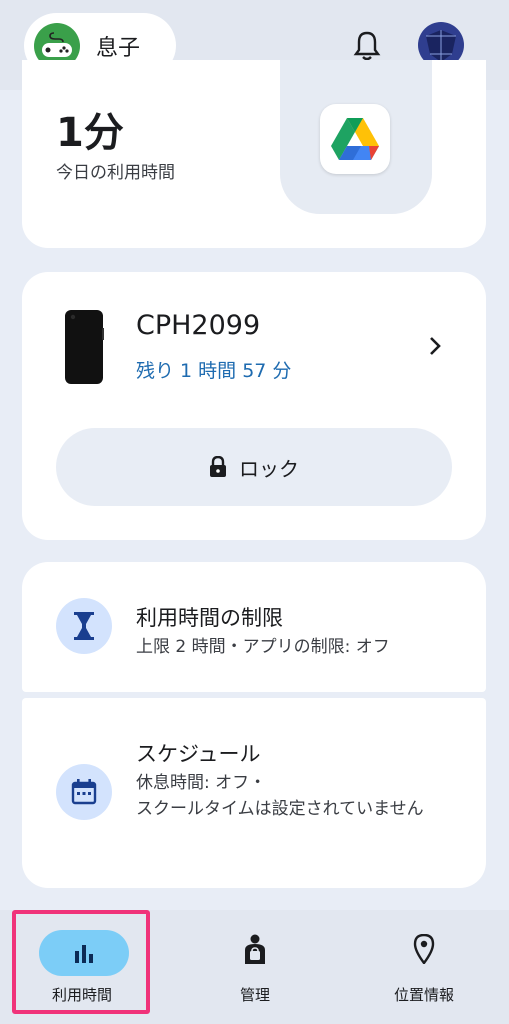  I want to click on hourglass-icon-wrap, so click(84, 626).